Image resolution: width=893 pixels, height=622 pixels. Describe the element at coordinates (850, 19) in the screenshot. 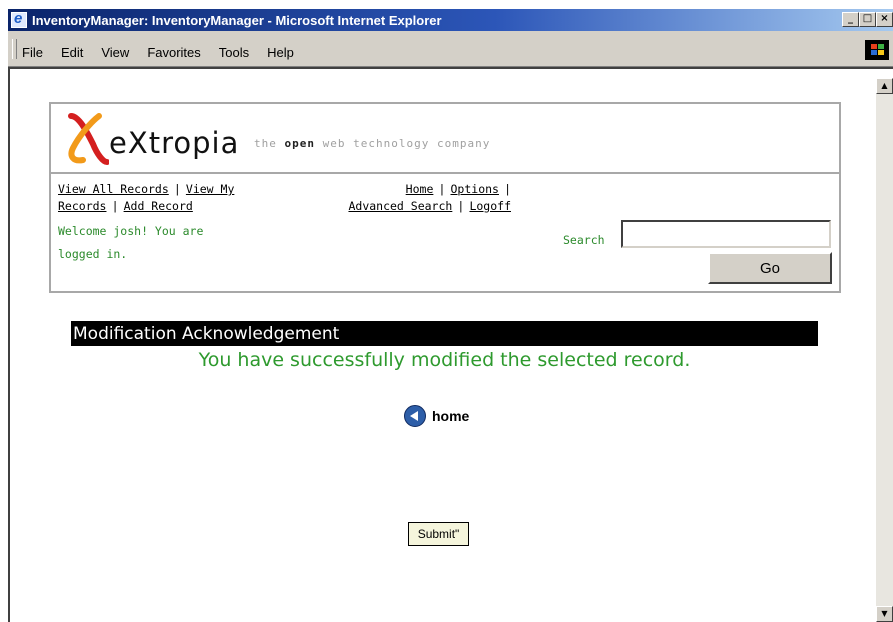

I see `minimize-button: _` at that location.